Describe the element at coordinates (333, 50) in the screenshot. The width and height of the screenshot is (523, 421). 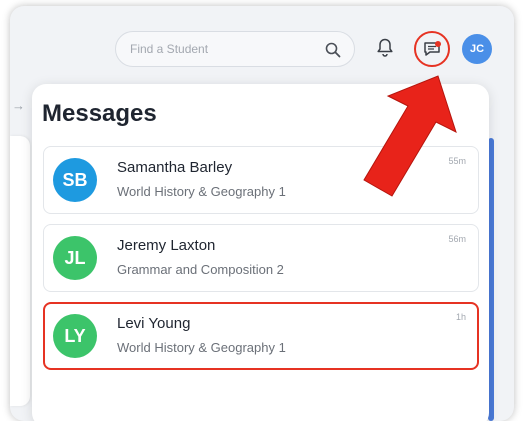
I see `search-icon` at that location.